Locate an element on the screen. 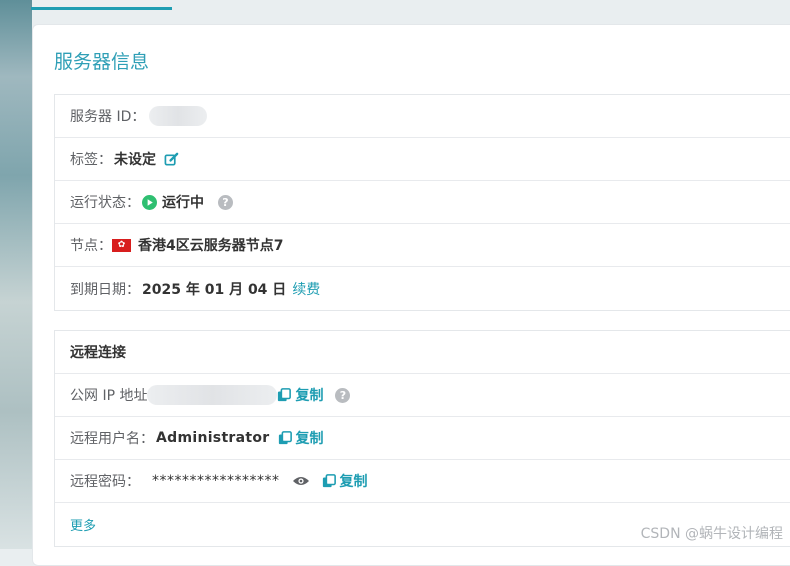  status-row: 运行状态： 运行中 ? is located at coordinates (422, 202).